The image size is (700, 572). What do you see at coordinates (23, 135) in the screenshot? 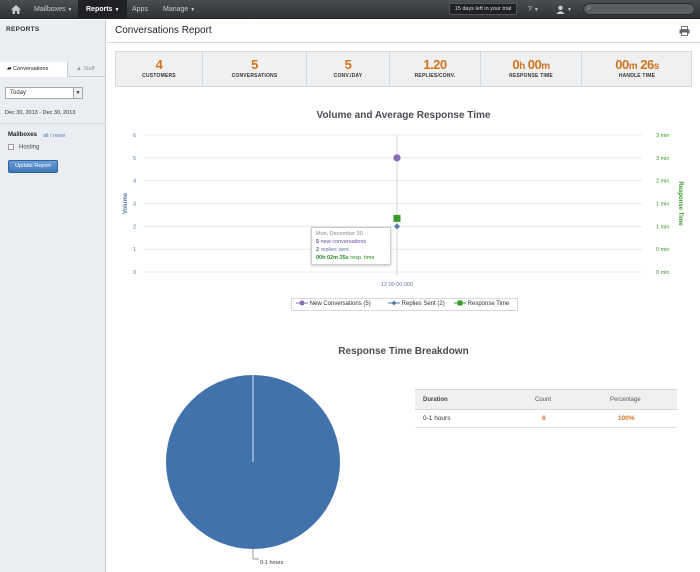
I see `mailboxes-title: Mailboxes` at bounding box center [23, 135].